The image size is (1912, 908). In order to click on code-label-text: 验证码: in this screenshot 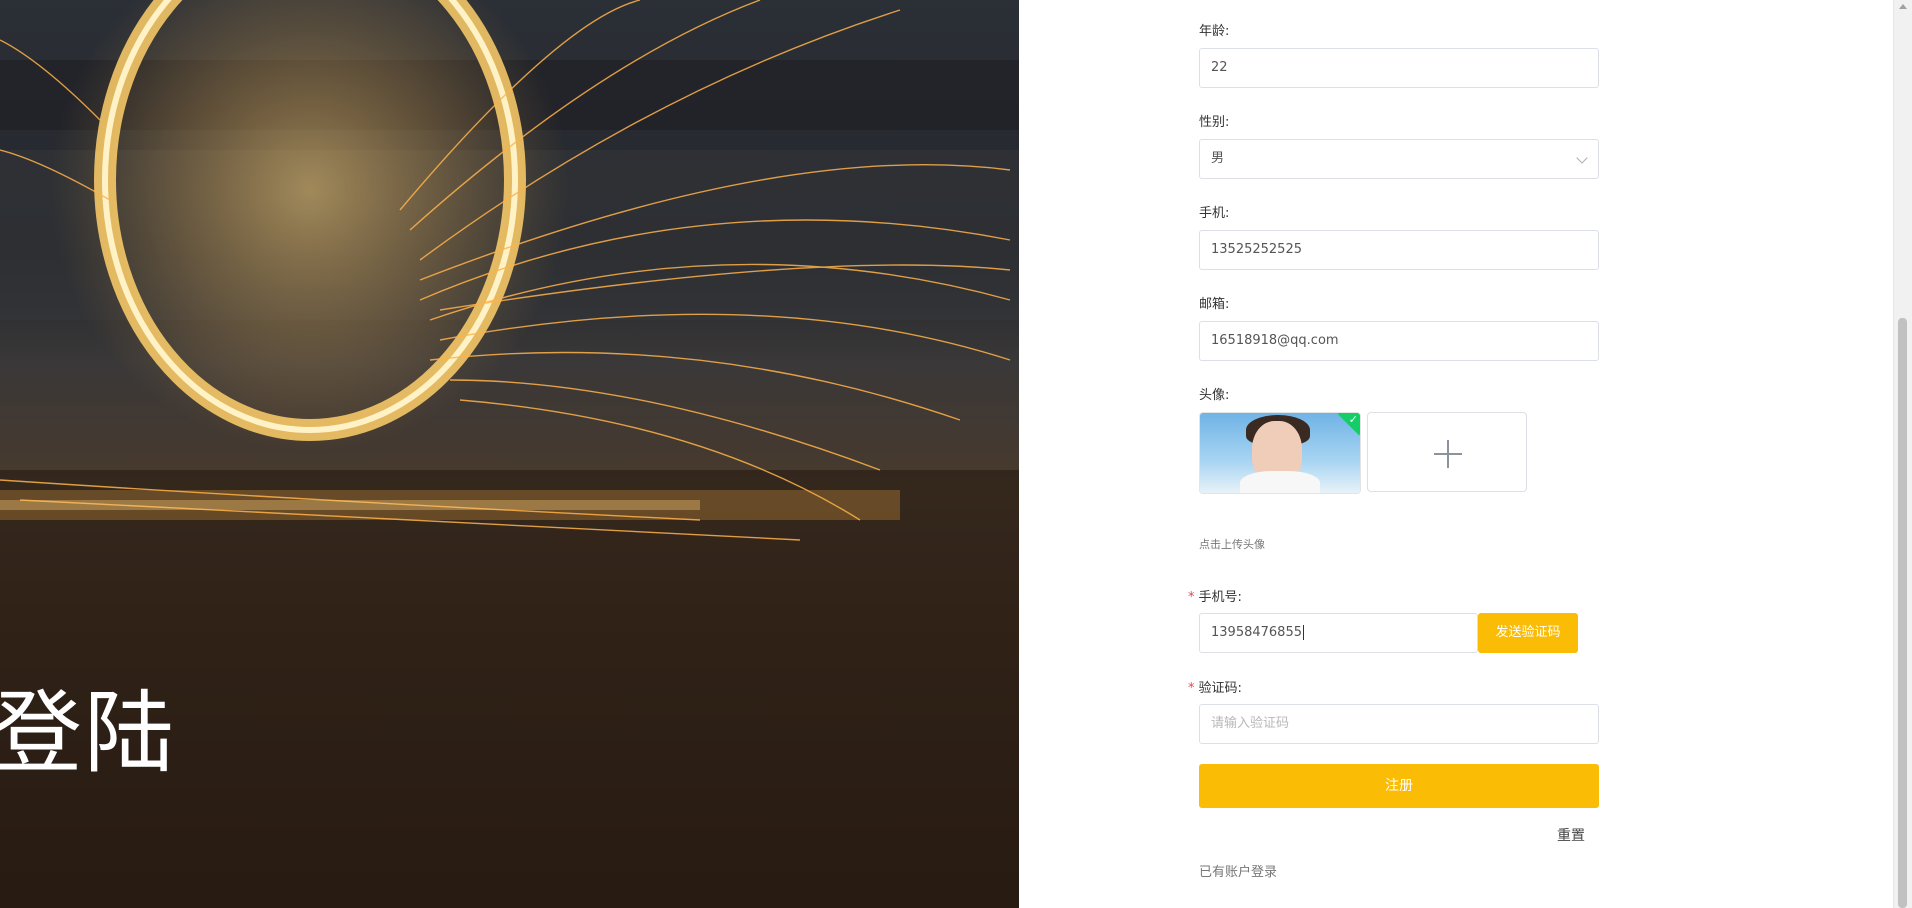, I will do `click(1220, 688)`.